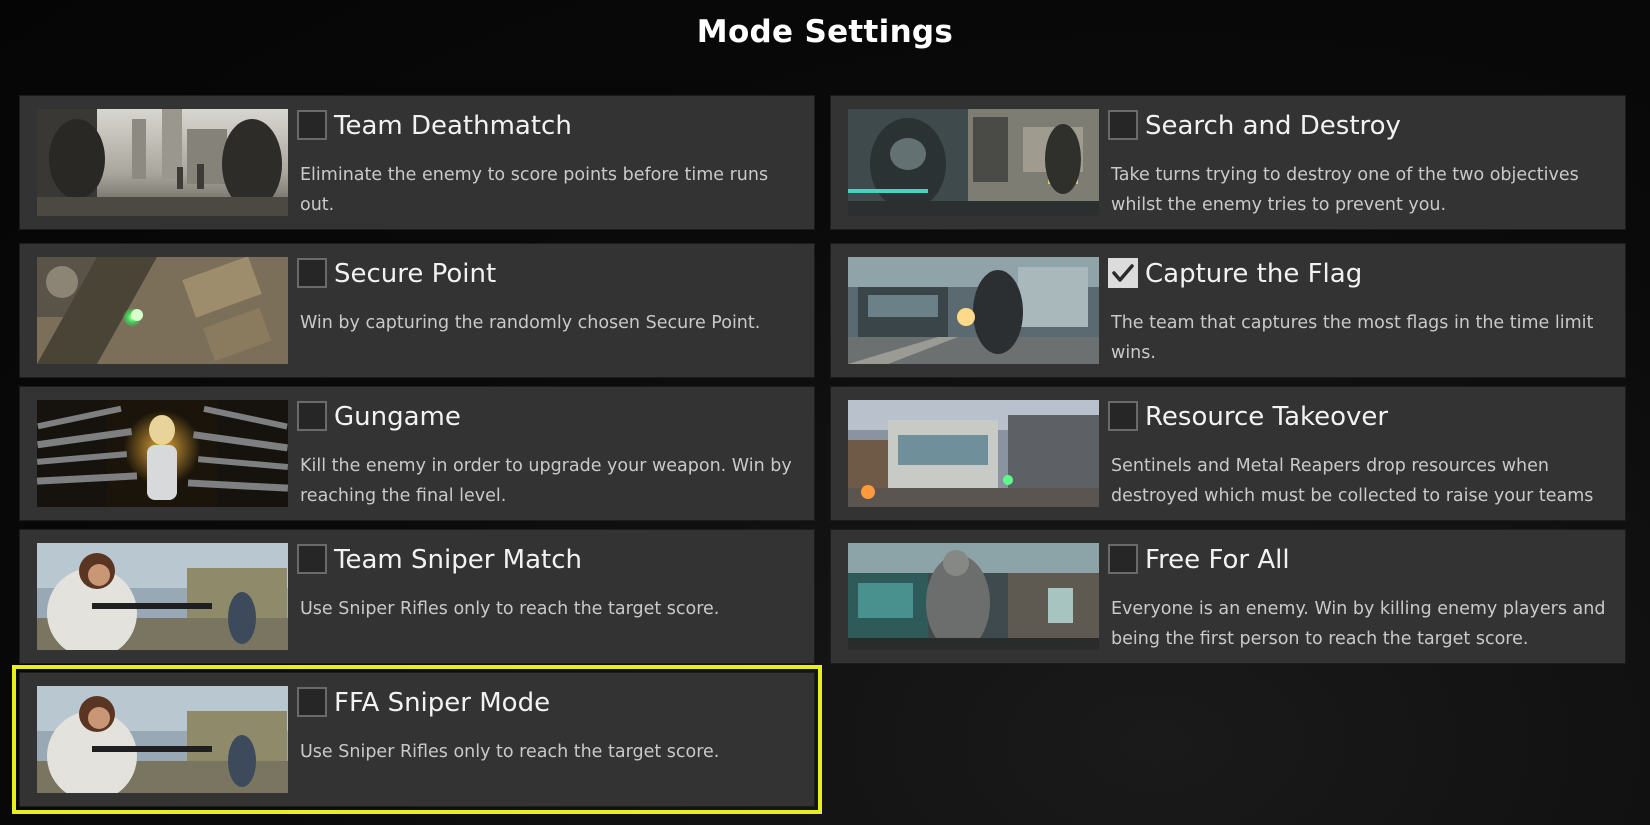 The height and width of the screenshot is (825, 1650). What do you see at coordinates (162, 310) in the screenshot?
I see `aerial-point-thumbnail` at bounding box center [162, 310].